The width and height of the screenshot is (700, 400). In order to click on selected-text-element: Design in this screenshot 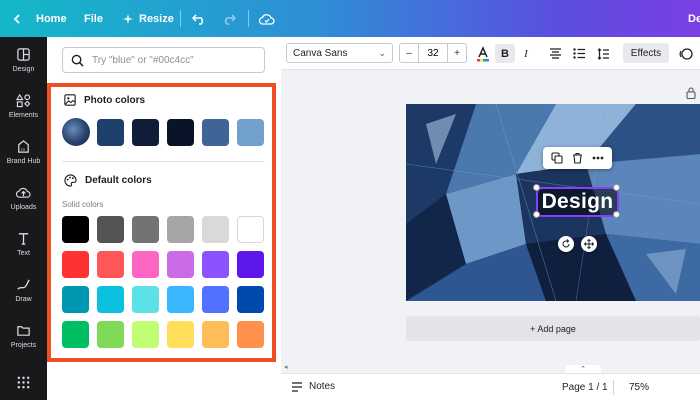, I will do `click(577, 202)`.